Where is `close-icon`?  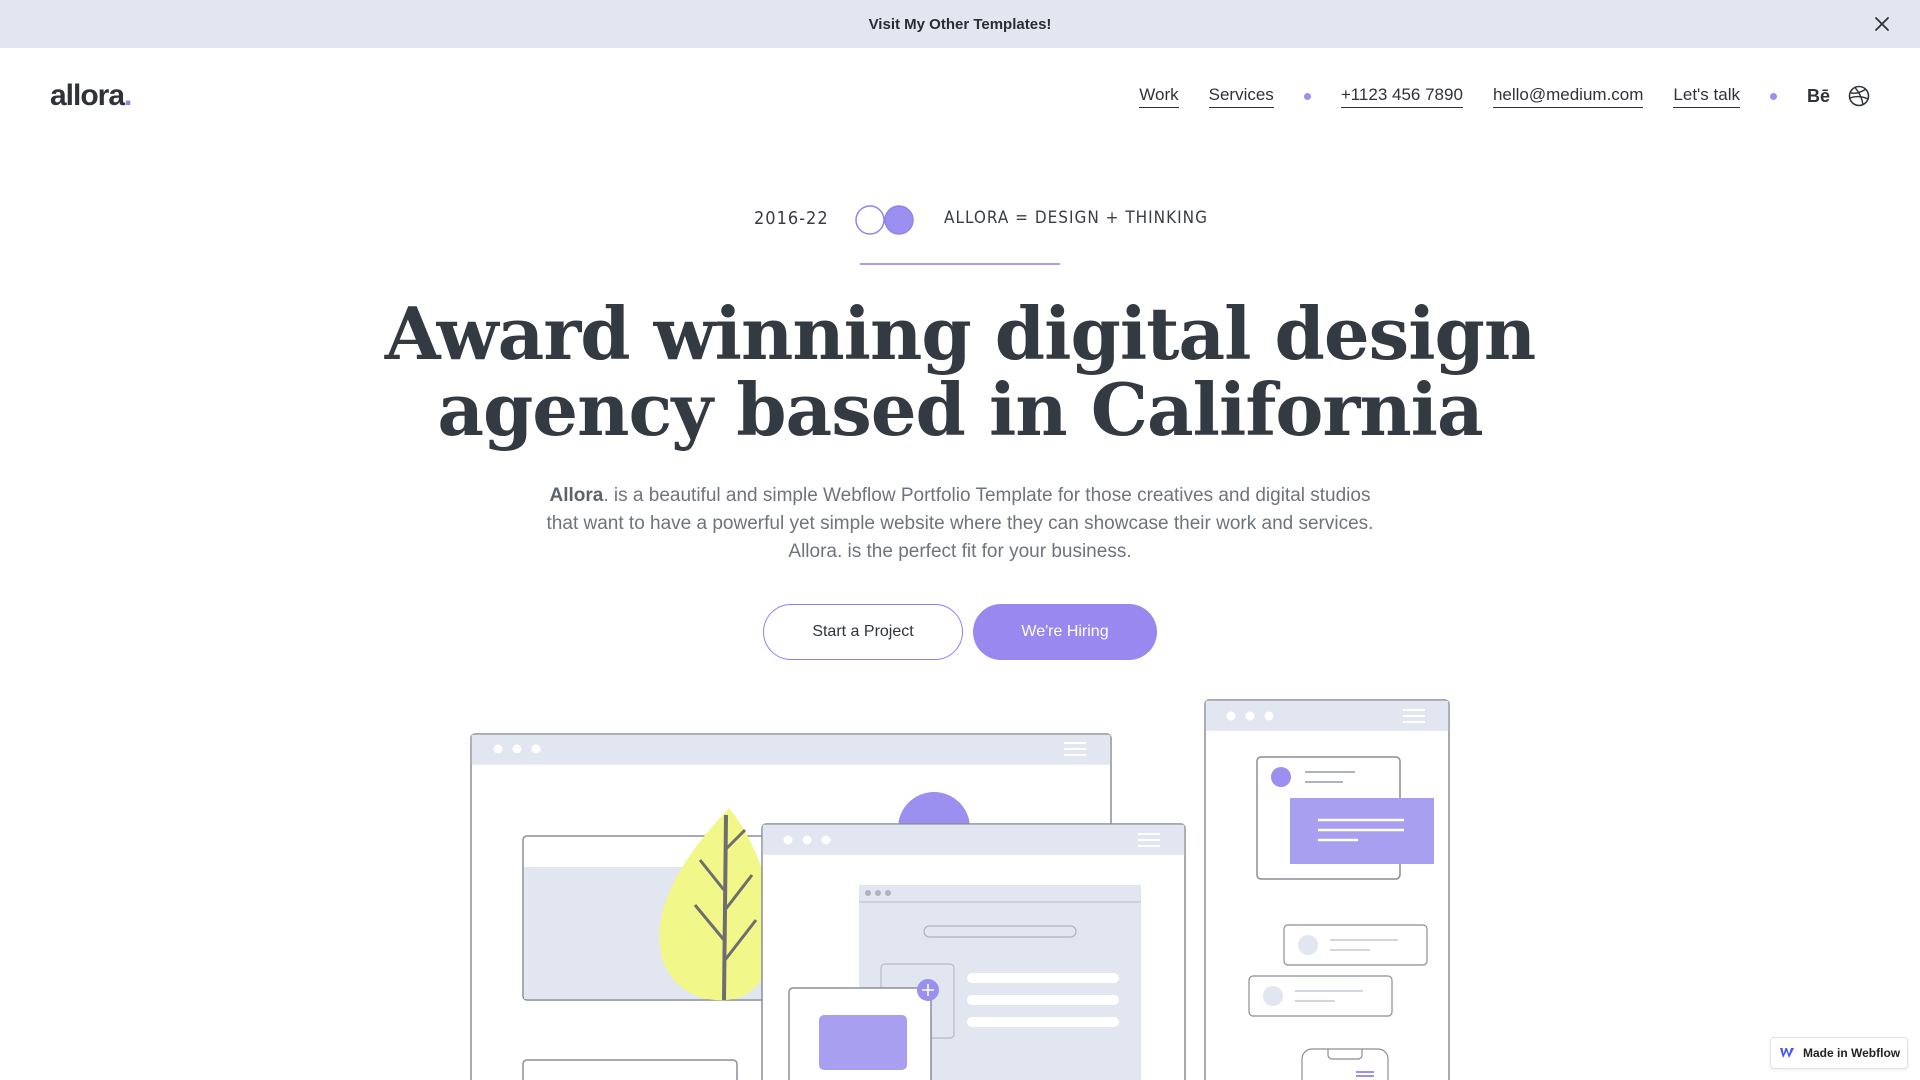
close-icon is located at coordinates (1882, 24).